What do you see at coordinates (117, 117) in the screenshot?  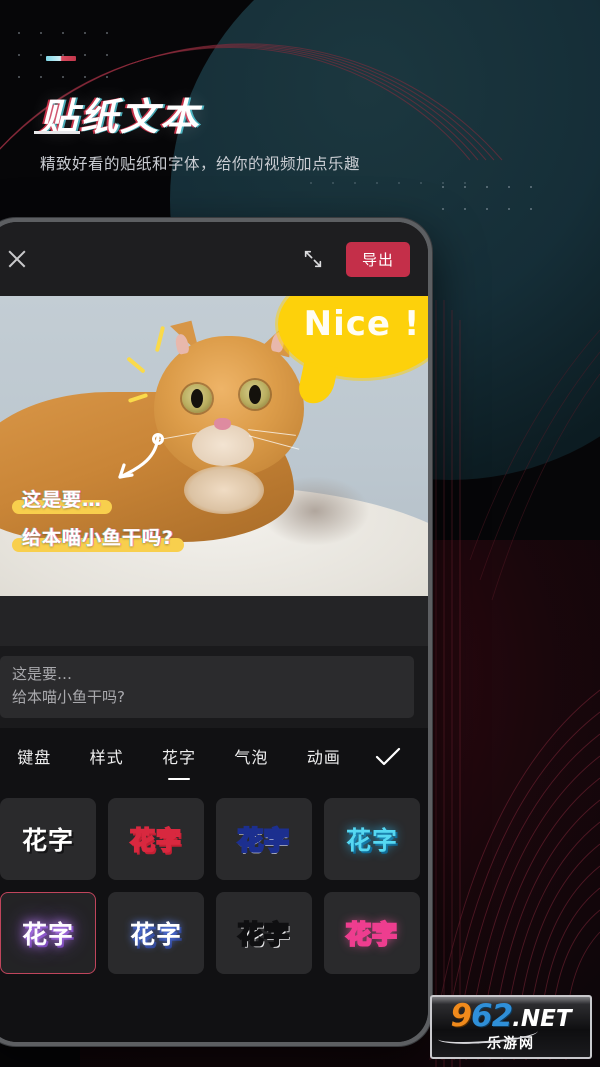 I see `page-title: 贴纸文本` at bounding box center [117, 117].